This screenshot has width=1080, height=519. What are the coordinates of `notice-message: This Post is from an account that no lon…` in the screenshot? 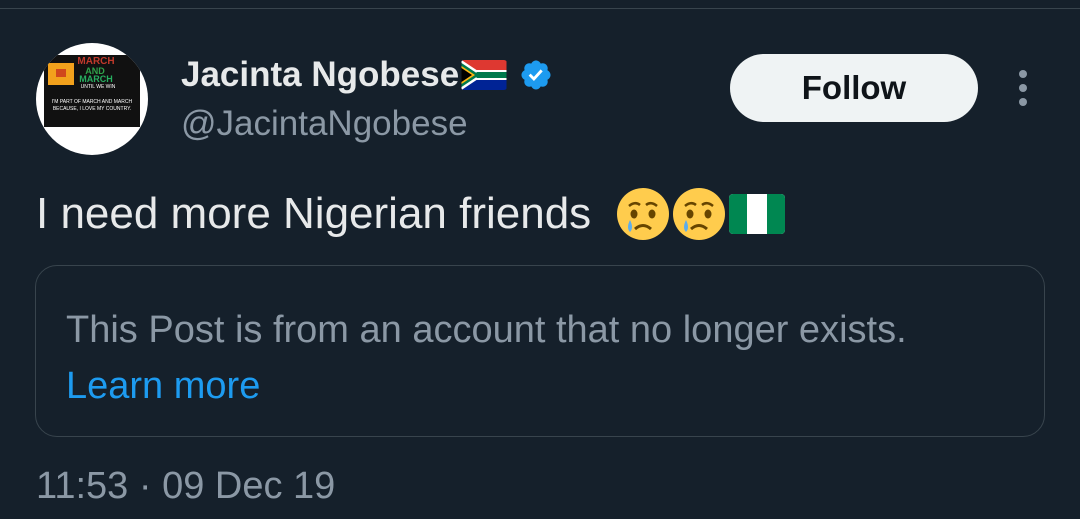 It's located at (486, 330).